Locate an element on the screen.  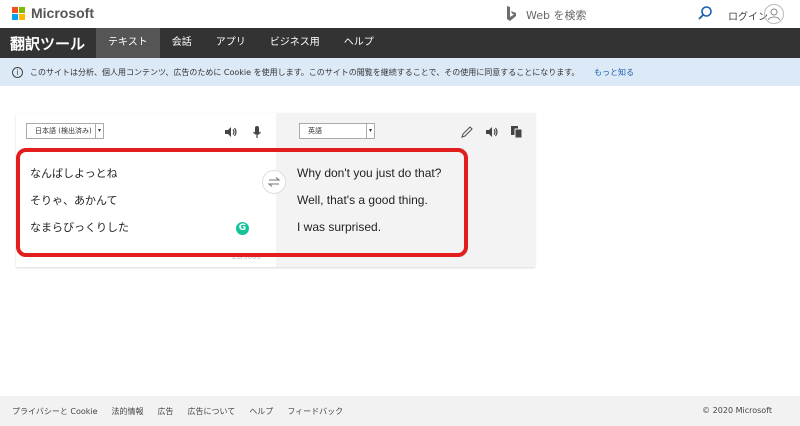
grammarly-icon: G is located at coordinates (242, 228).